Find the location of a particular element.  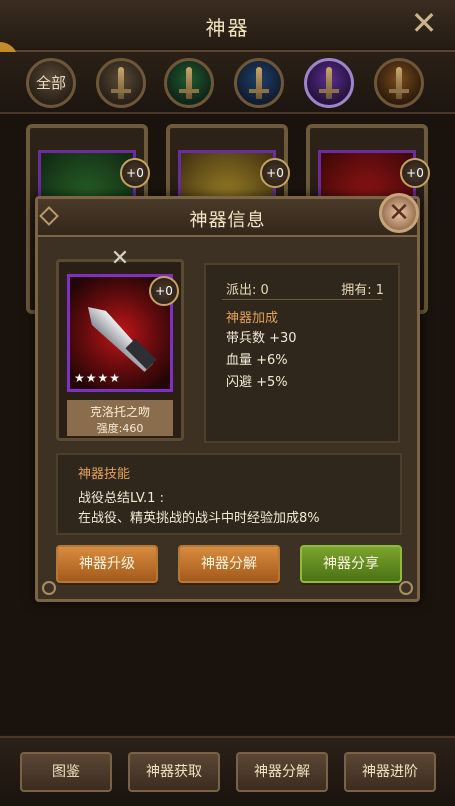

artifact-detail-card: ✕ ★★★★ +0 克洛托之吻 强度:460 is located at coordinates (120, 344).